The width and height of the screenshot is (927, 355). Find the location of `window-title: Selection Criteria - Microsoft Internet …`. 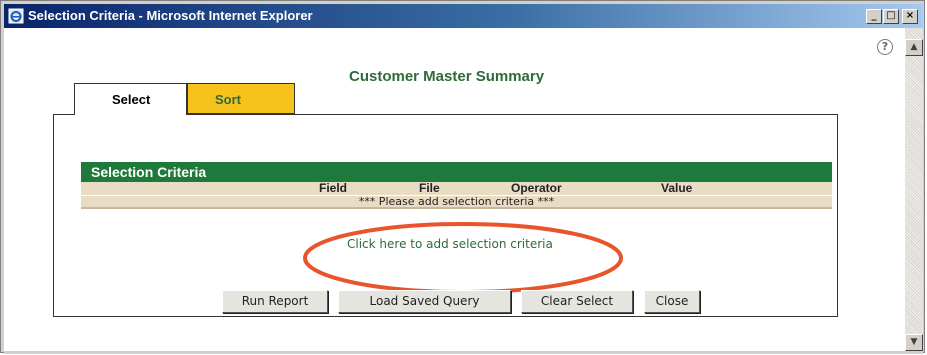

window-title: Selection Criteria - Microsoft Internet … is located at coordinates (170, 15).